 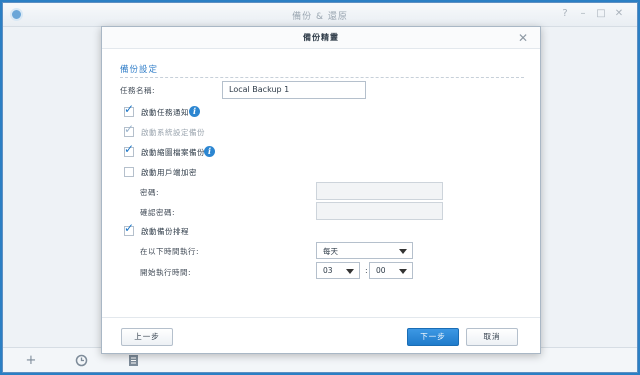 What do you see at coordinates (129, 229) in the screenshot?
I see `backup-schedule-checkbox: ✓` at bounding box center [129, 229].